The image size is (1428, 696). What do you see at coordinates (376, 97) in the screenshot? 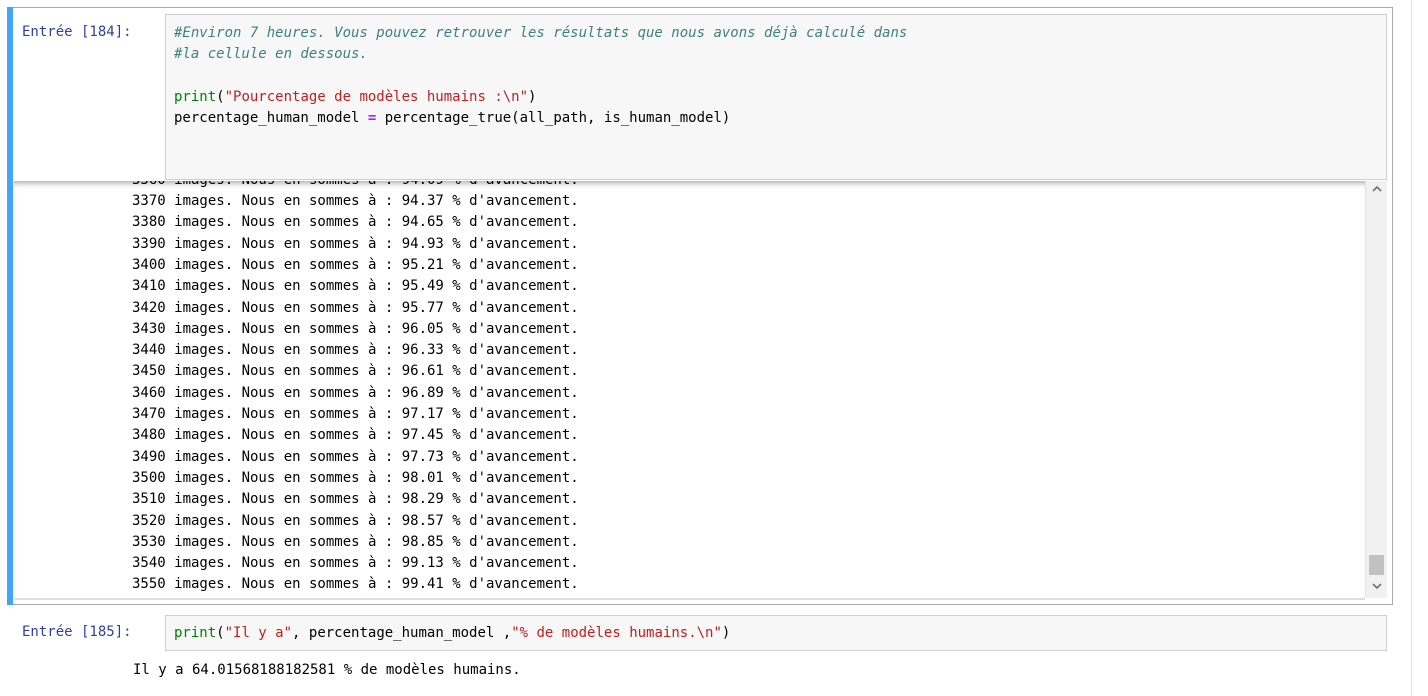
I see `code-string: "Pourcentage de modèles humains :\n"` at bounding box center [376, 97].